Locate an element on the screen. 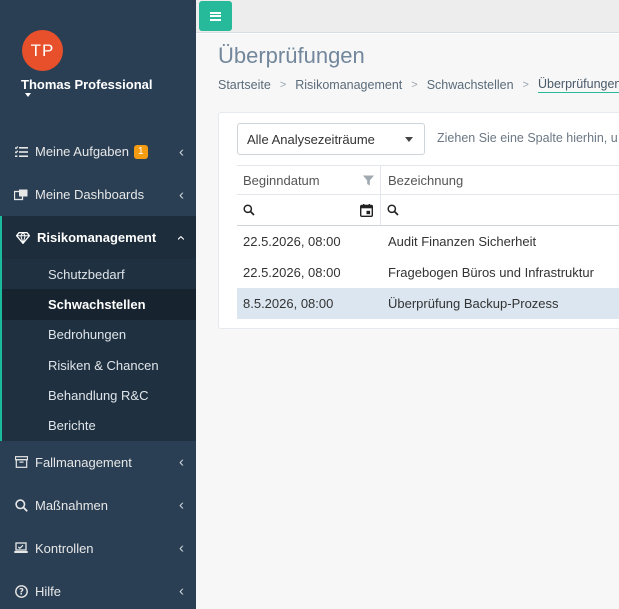 This screenshot has width=619, height=609. submenu-item-berichte: Berichte is located at coordinates (99, 425).